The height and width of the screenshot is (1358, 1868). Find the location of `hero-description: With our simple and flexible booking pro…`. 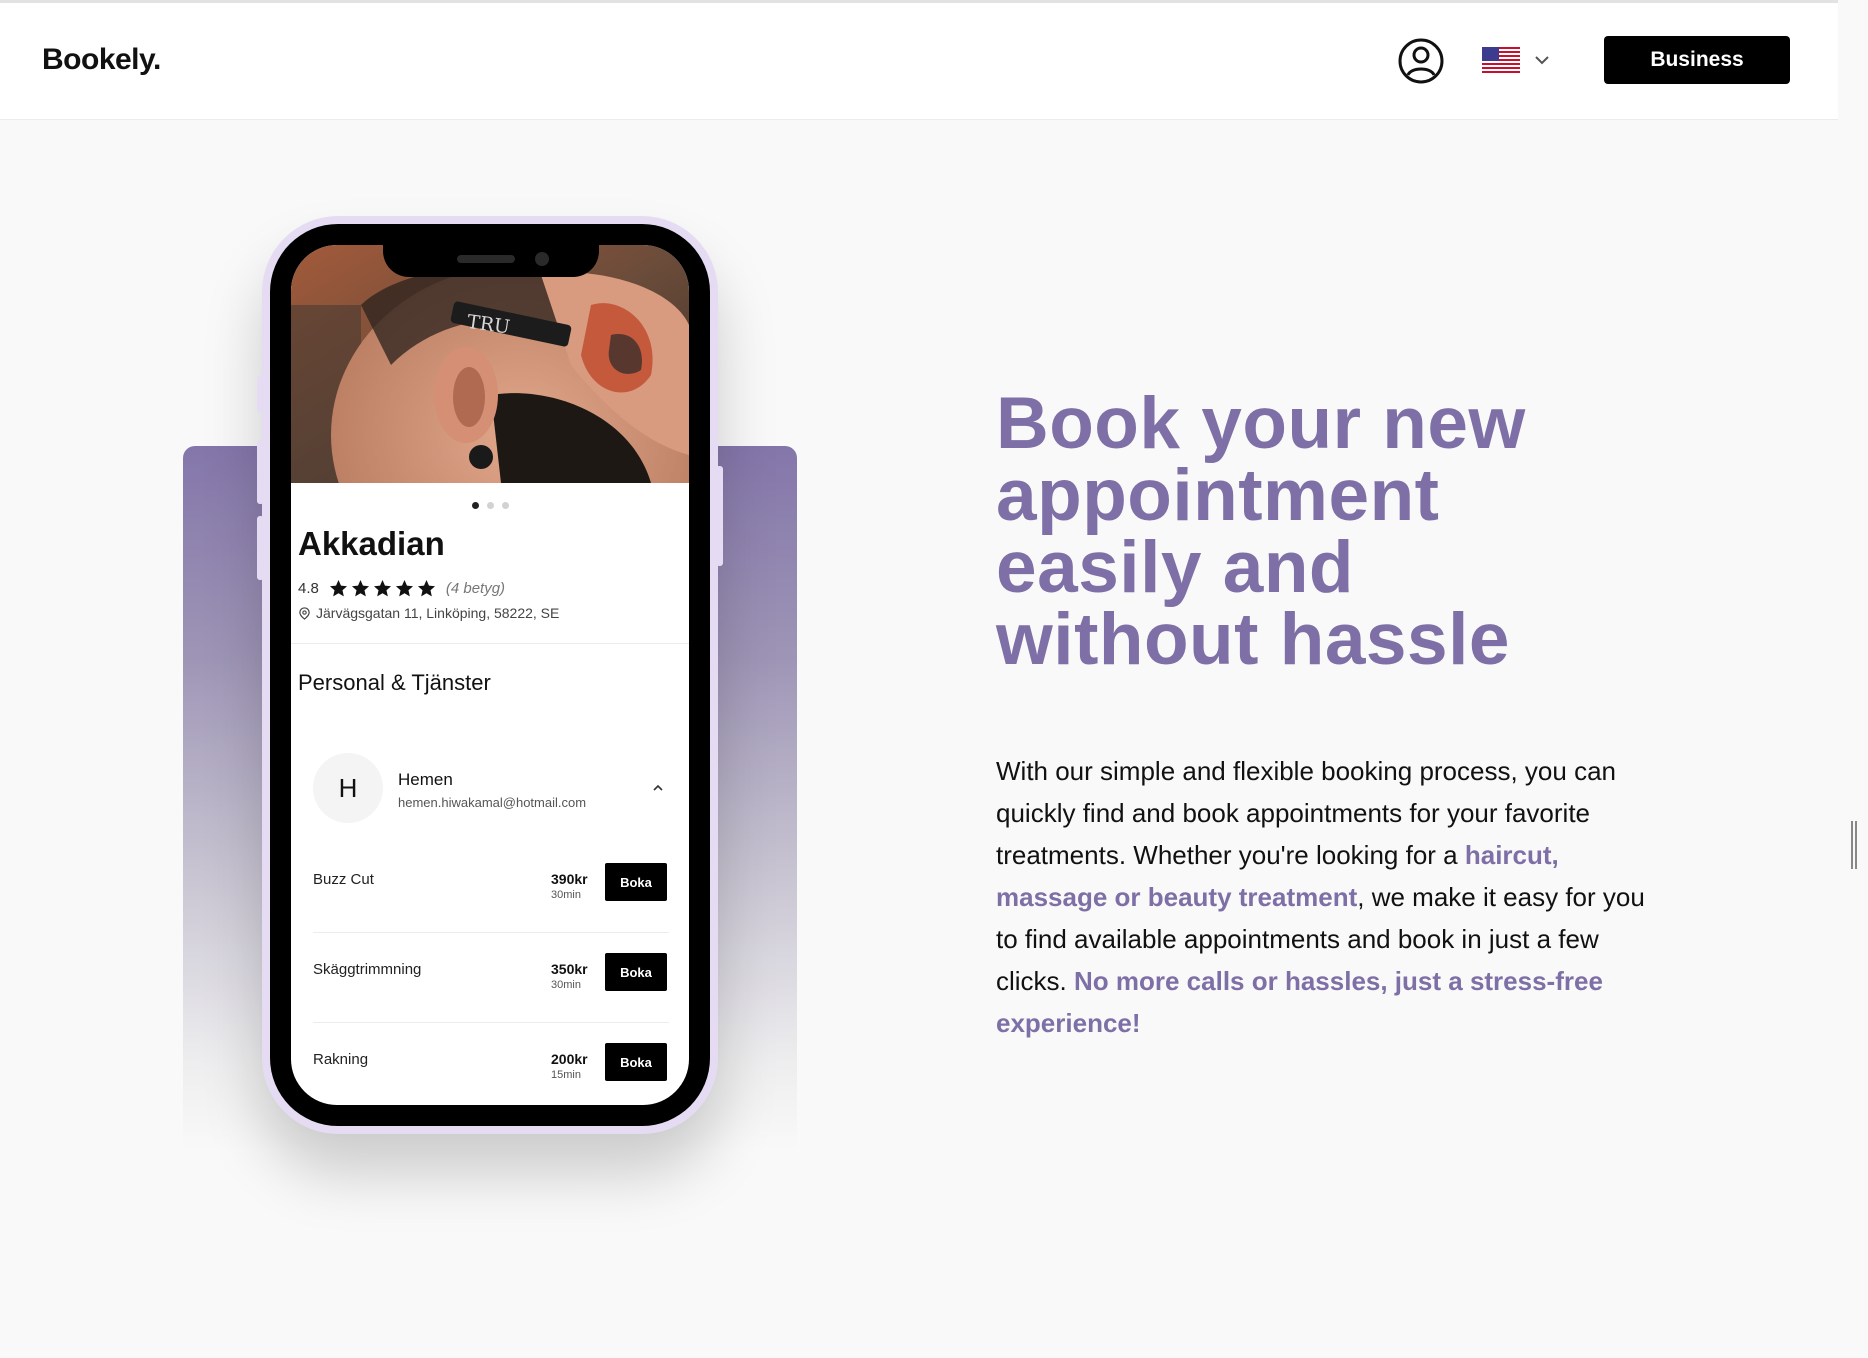

hero-description: With our simple and flexible booking pro… is located at coordinates (1326, 897).